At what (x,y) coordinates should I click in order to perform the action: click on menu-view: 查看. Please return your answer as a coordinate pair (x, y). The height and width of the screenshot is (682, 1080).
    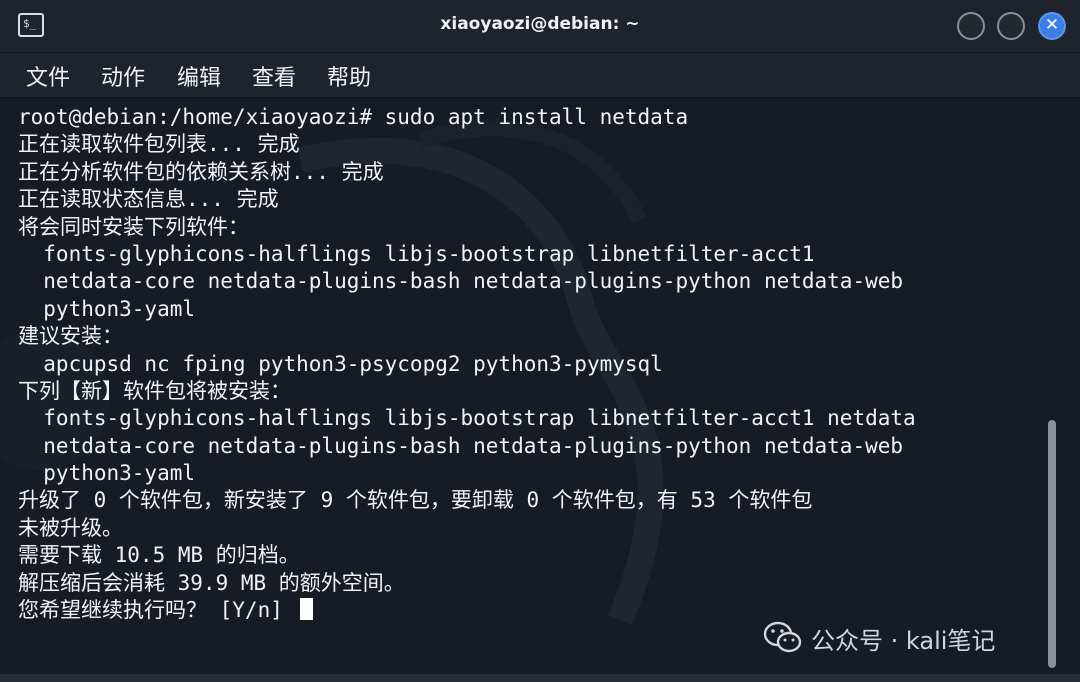
    Looking at the image, I should click on (274, 76).